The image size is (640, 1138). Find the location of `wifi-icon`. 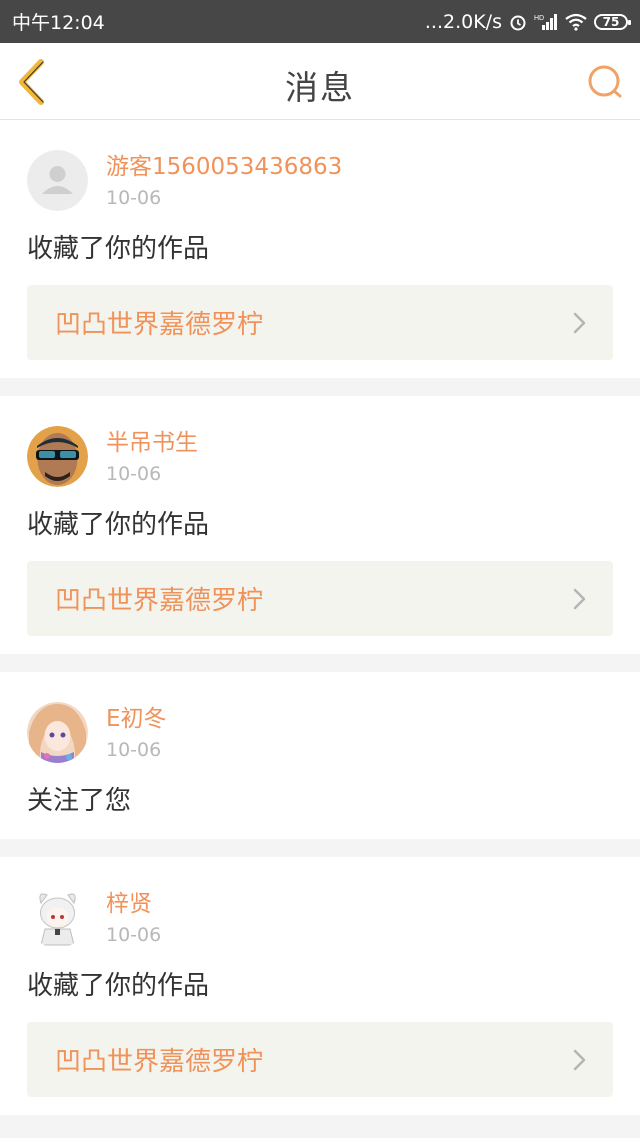

wifi-icon is located at coordinates (576, 22).